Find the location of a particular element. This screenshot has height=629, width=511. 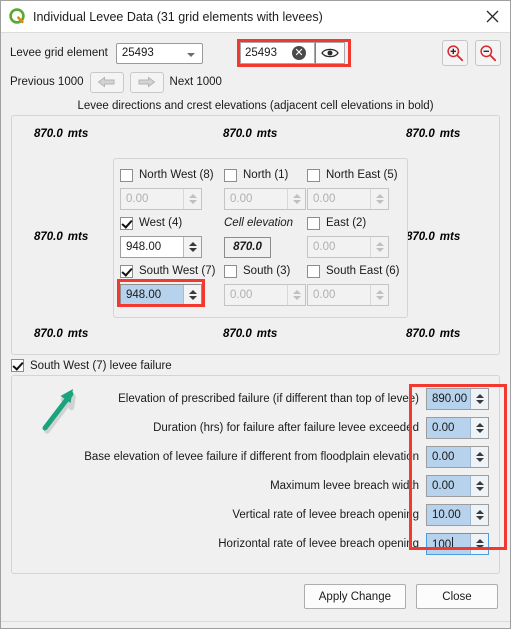

label-south: South (3) is located at coordinates (267, 271).